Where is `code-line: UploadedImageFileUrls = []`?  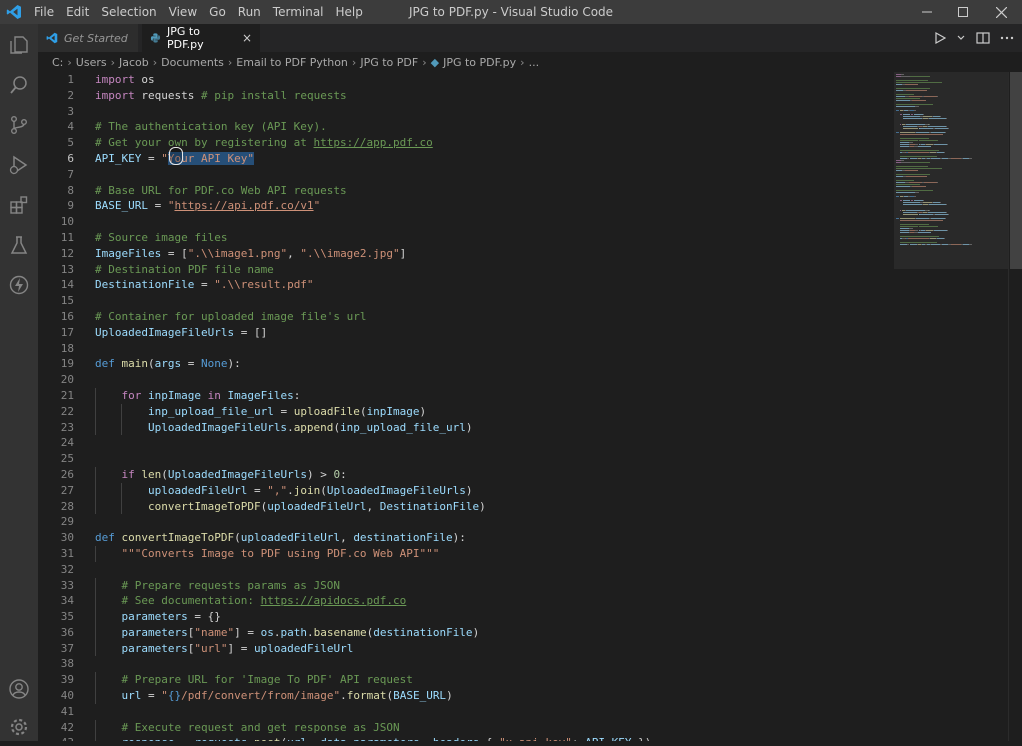 code-line: UploadedImageFileUrls = [] is located at coordinates (494, 333).